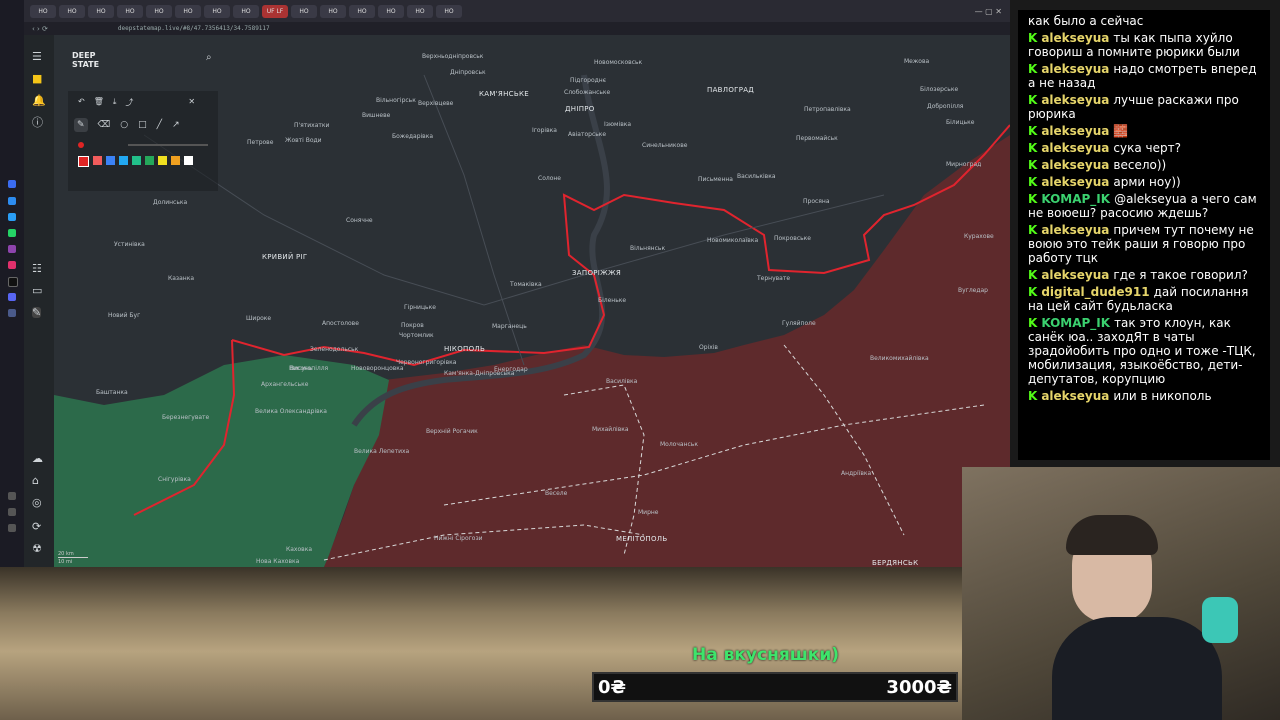 The height and width of the screenshot is (720, 1280). What do you see at coordinates (715, 179) in the screenshot?
I see `town-label: Письменна` at bounding box center [715, 179].